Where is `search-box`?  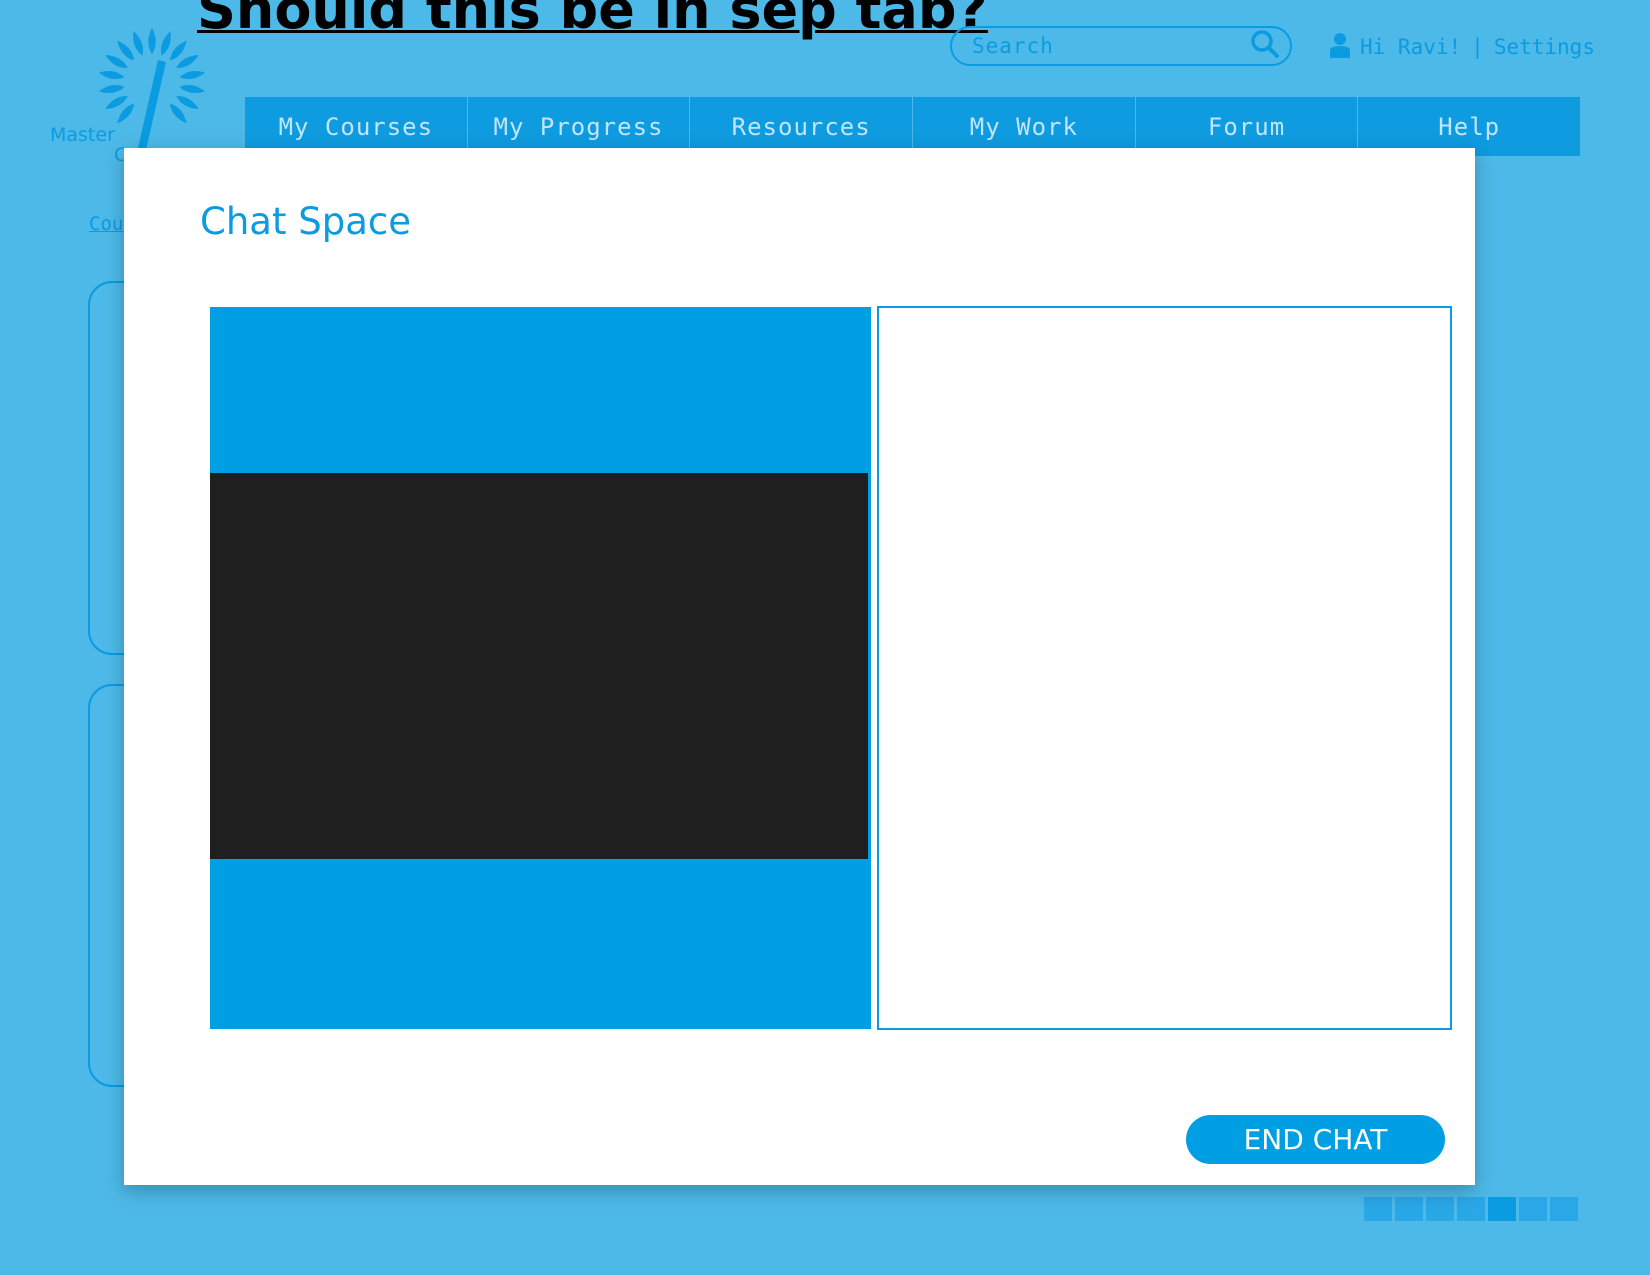 search-box is located at coordinates (1121, 46).